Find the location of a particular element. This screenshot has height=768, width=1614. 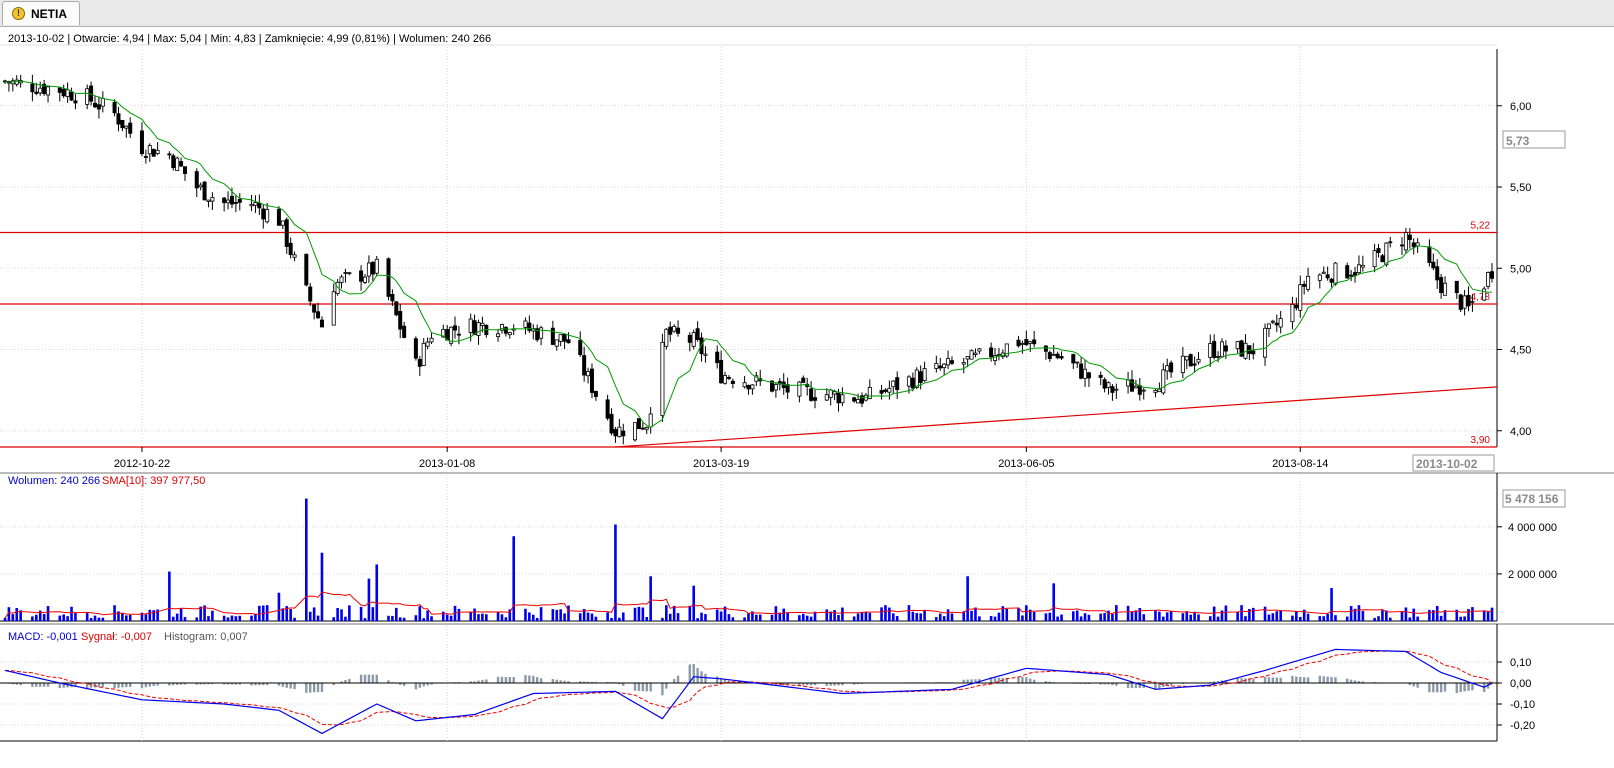

sma-label: SMA[10]: 397 977,50 is located at coordinates (153, 481).